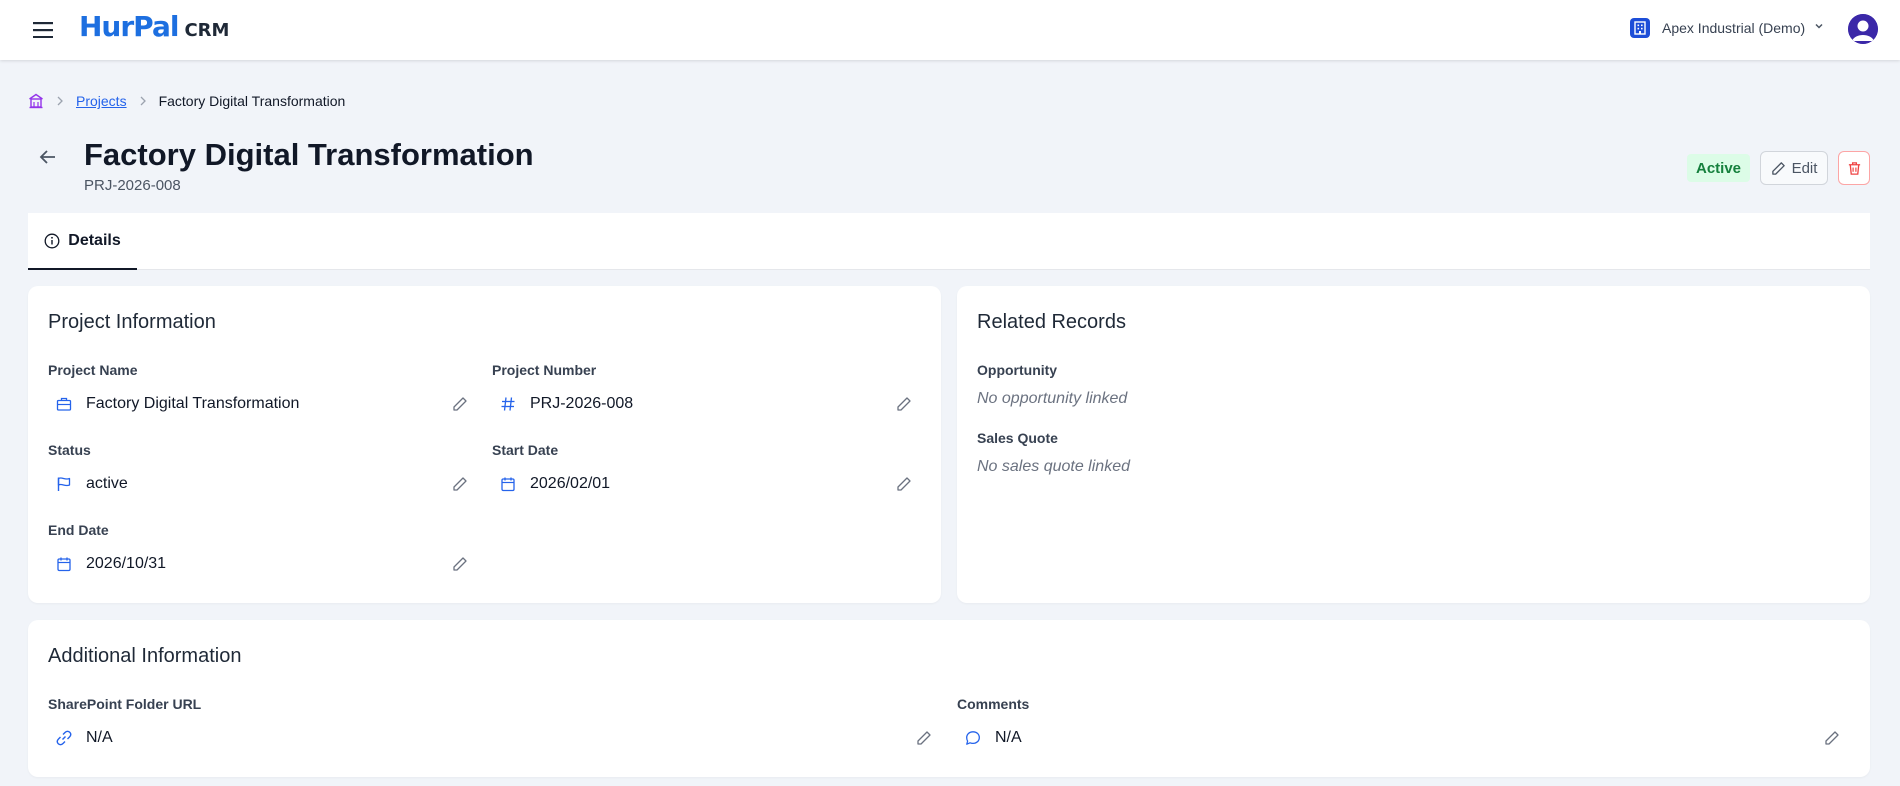  I want to click on comments-label: Comments, so click(993, 704).